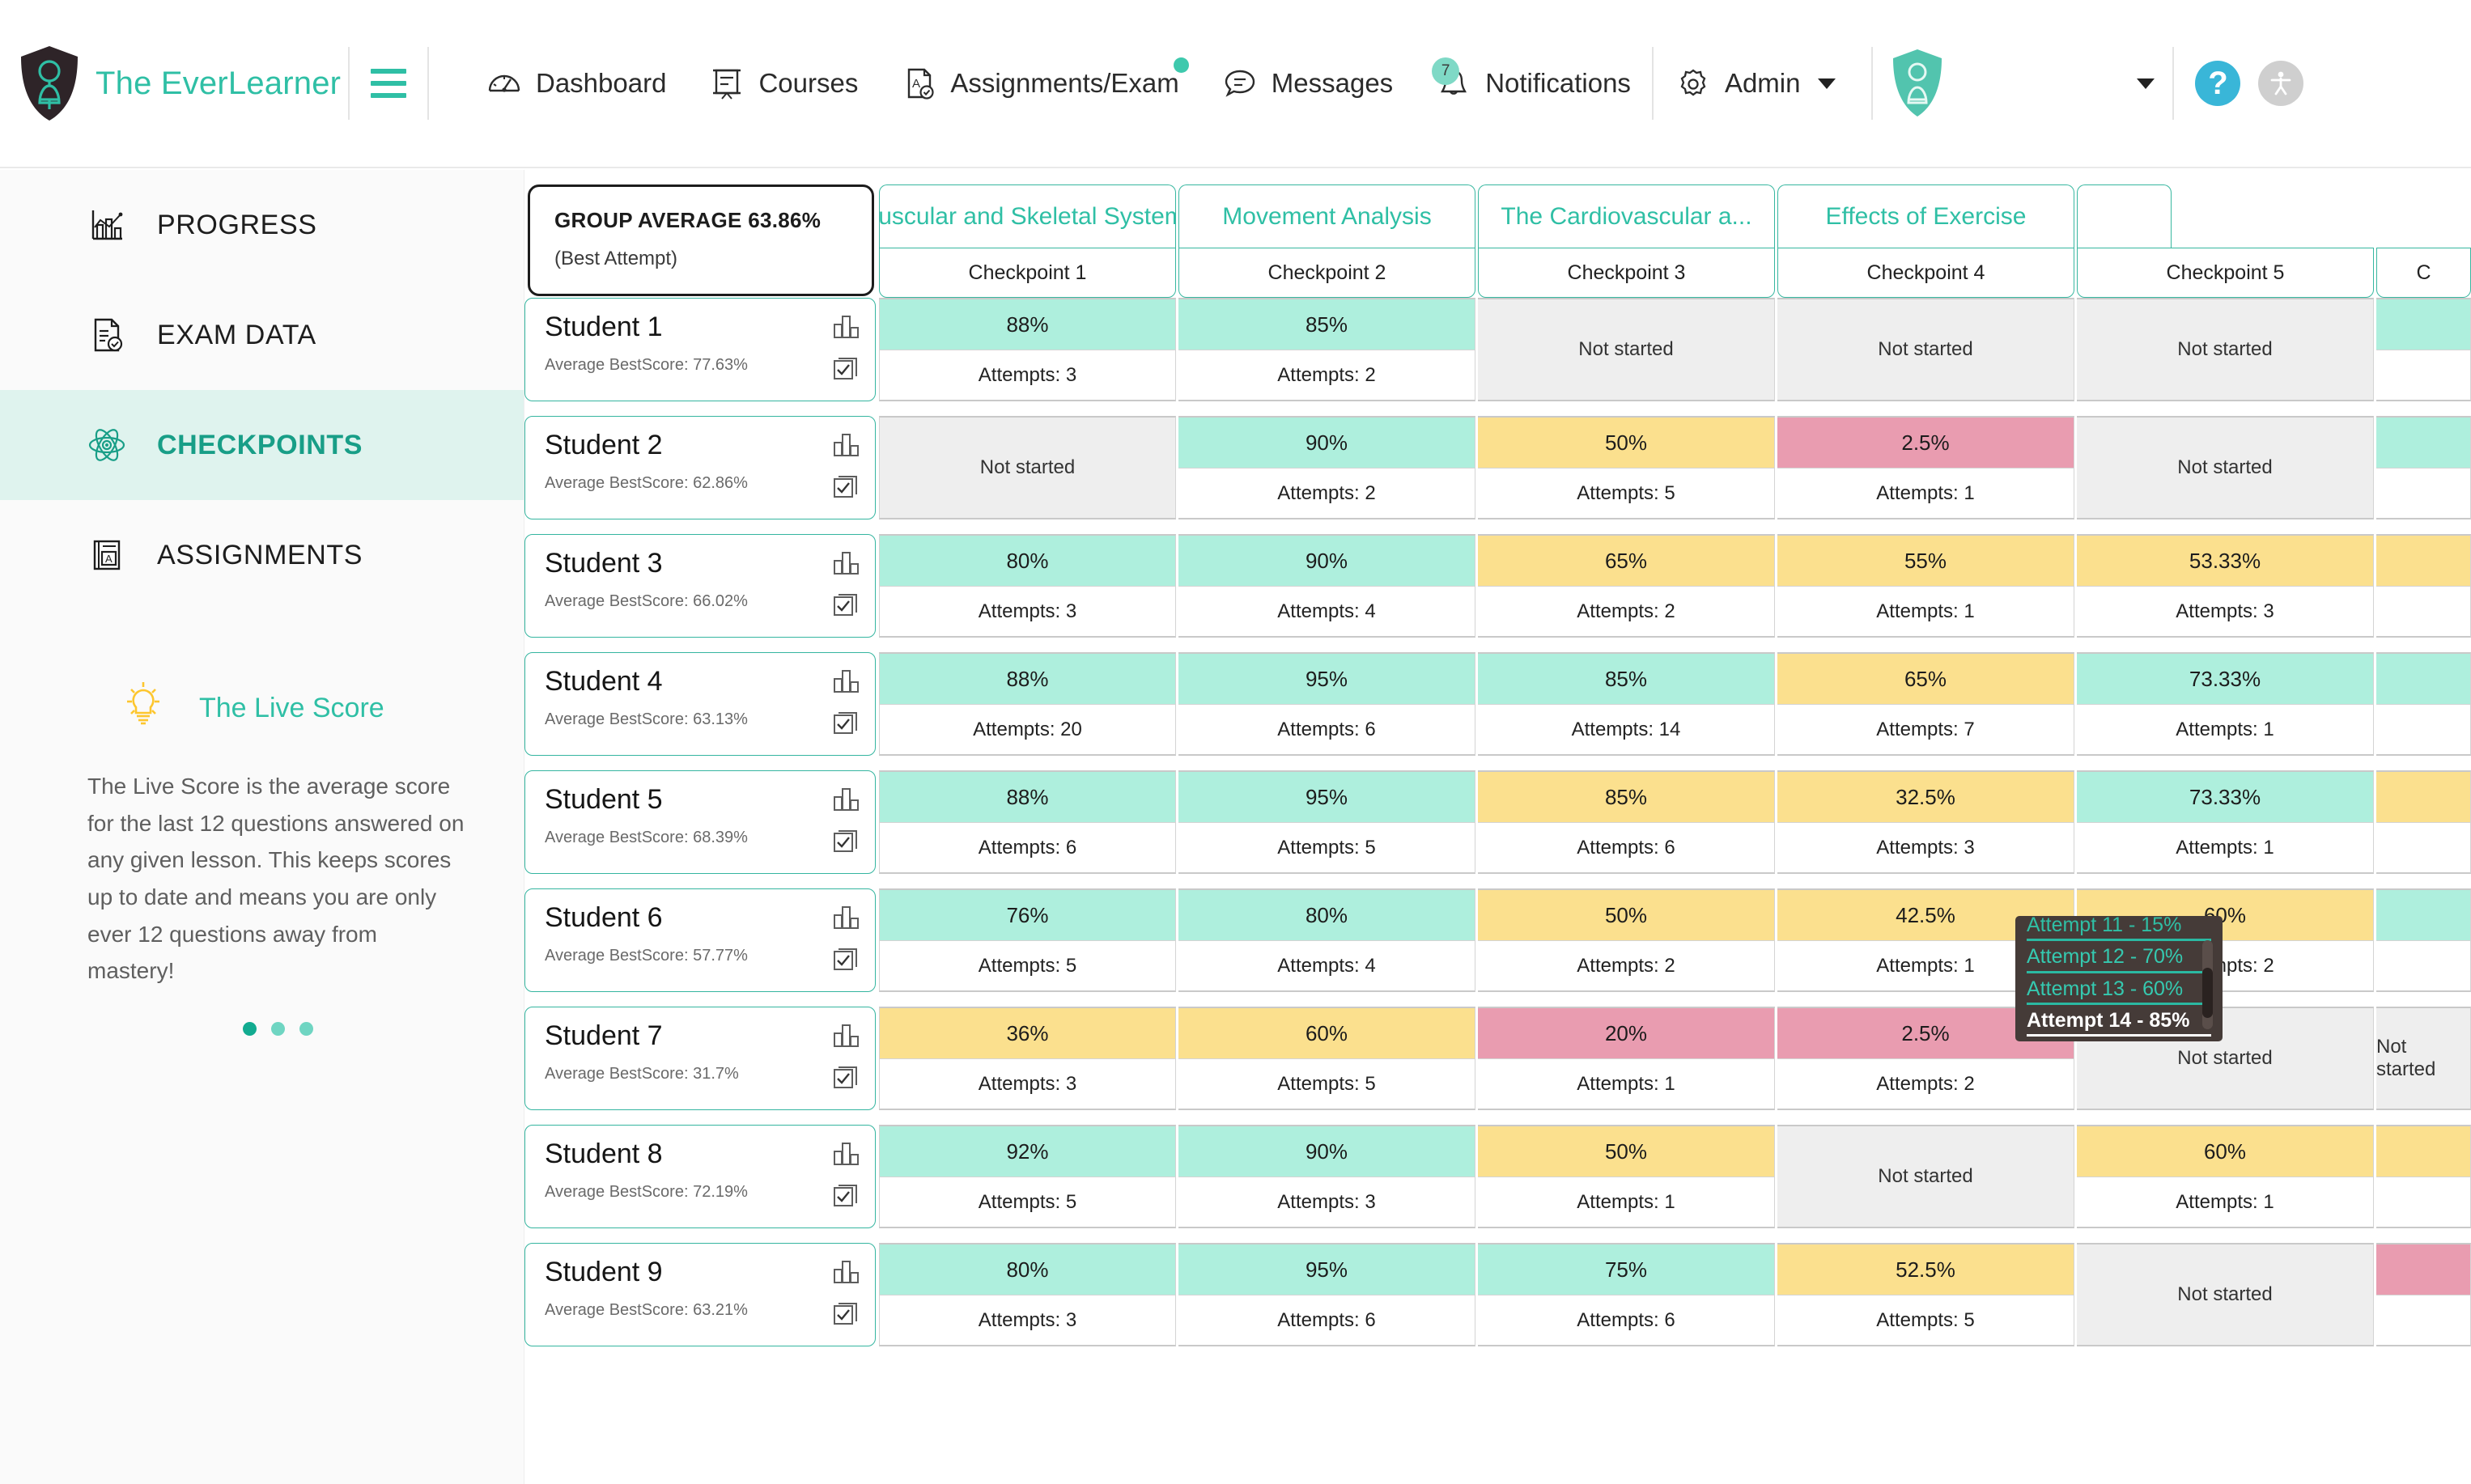 Image resolution: width=2471 pixels, height=1484 pixels. What do you see at coordinates (1027, 349) in the screenshot?
I see `checkpoint-score-cell: 88% Attempts: 3` at bounding box center [1027, 349].